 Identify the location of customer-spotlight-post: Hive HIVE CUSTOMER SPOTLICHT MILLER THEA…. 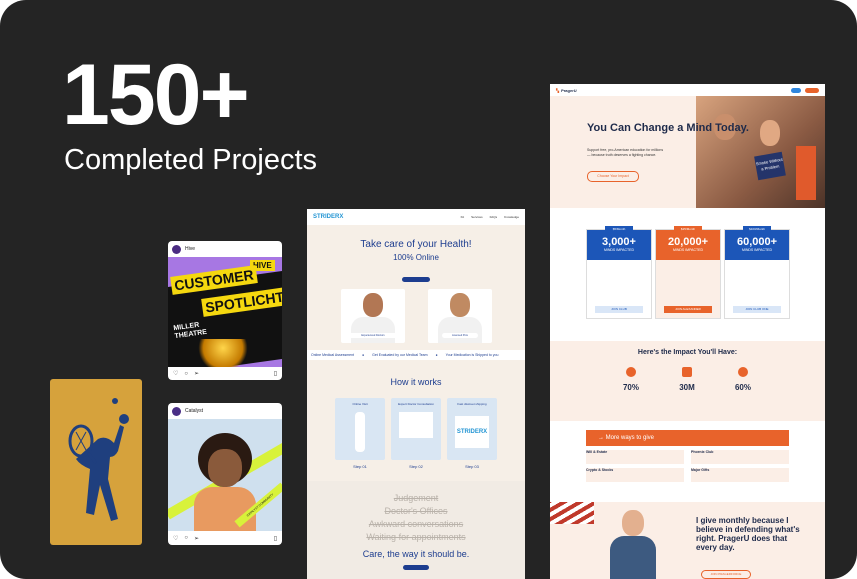
(225, 310).